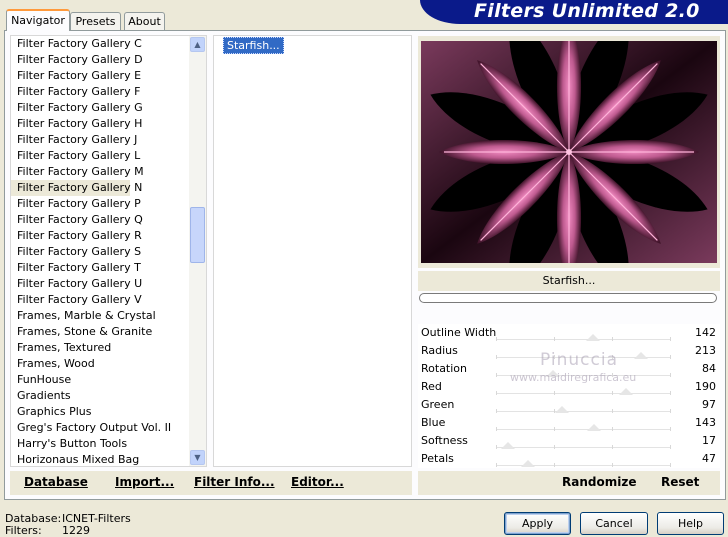 The image size is (728, 537). Describe the element at coordinates (70, 380) in the screenshot. I see `category-item: FunHouse` at that location.